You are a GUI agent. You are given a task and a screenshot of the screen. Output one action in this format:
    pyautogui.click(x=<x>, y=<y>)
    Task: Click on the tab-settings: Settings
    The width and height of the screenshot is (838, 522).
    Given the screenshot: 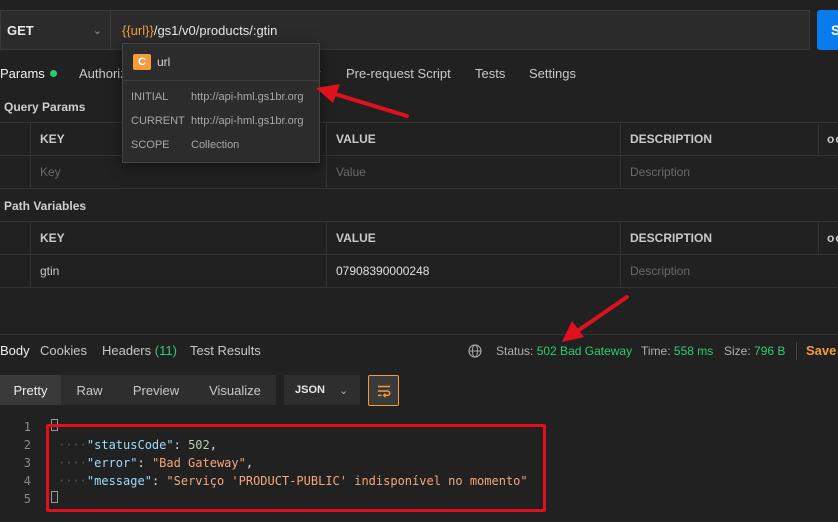 What is the action you would take?
    pyautogui.click(x=552, y=73)
    